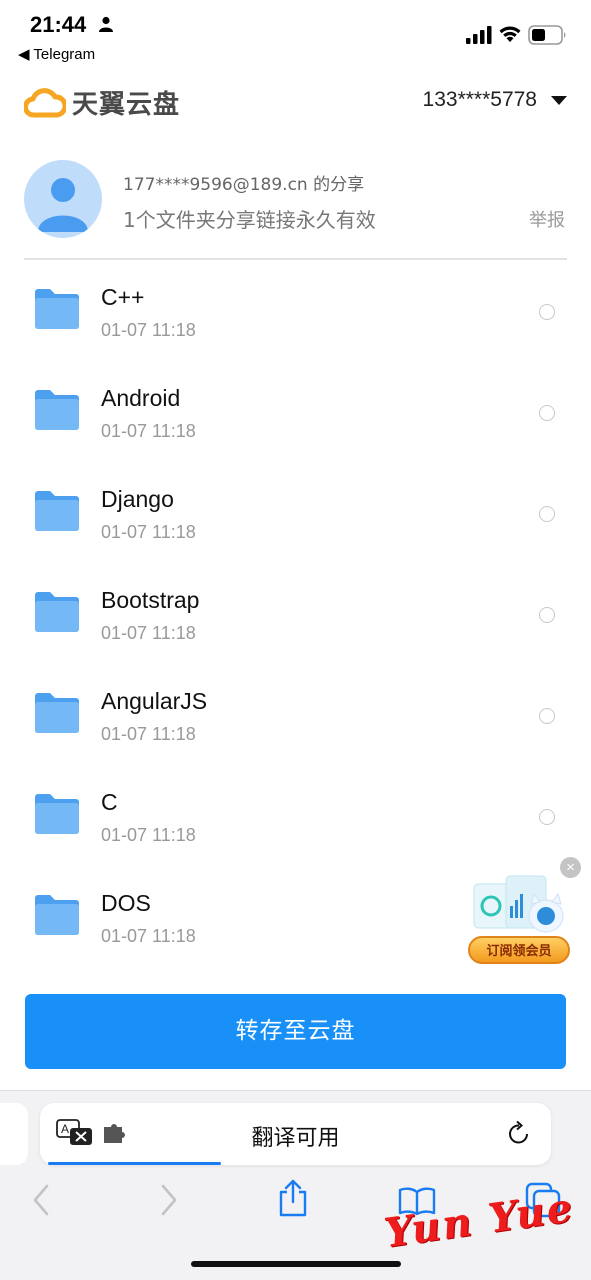  What do you see at coordinates (45, 102) in the screenshot?
I see `cloud-logo-icon` at bounding box center [45, 102].